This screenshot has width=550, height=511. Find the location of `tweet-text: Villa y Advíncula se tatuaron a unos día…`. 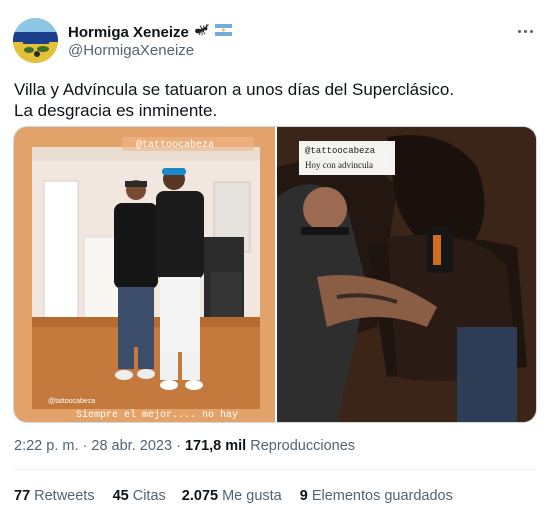

tweet-text: Villa y Advíncula se tatuaron a unos día… is located at coordinates (274, 100).